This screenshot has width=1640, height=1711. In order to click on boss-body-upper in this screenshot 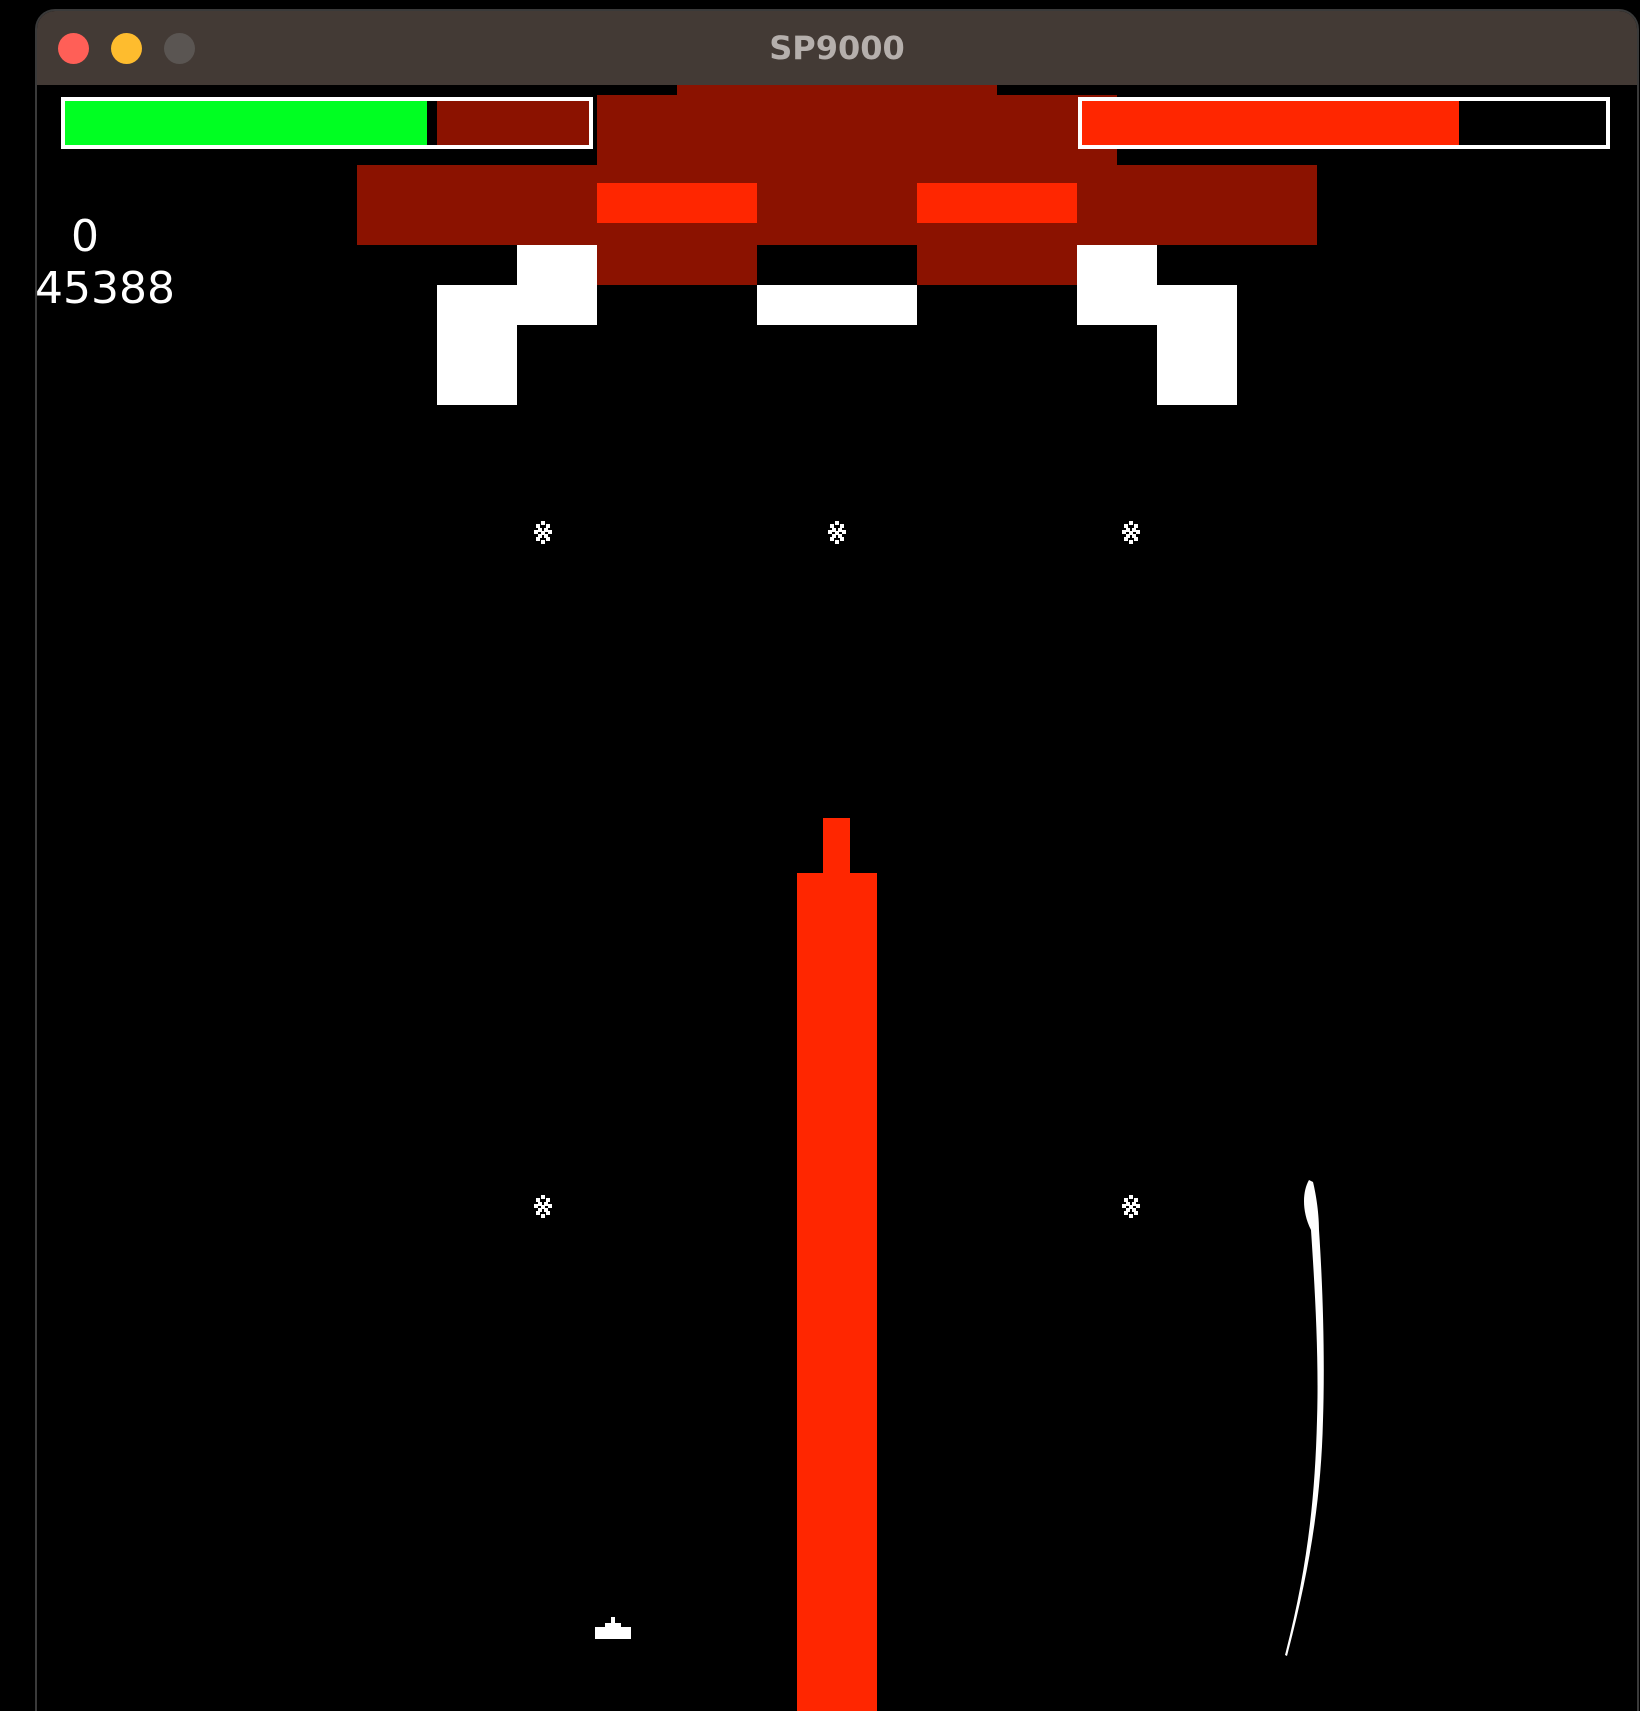, I will do `click(857, 130)`.